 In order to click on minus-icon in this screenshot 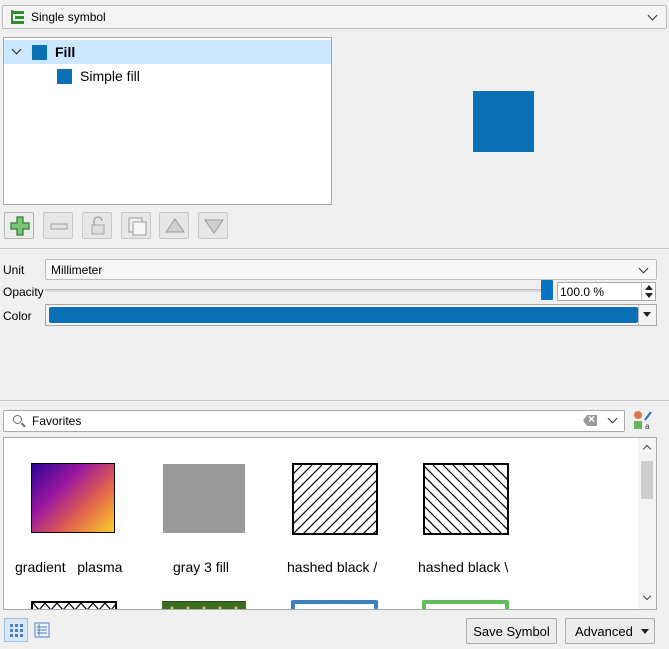, I will do `click(59, 226)`.